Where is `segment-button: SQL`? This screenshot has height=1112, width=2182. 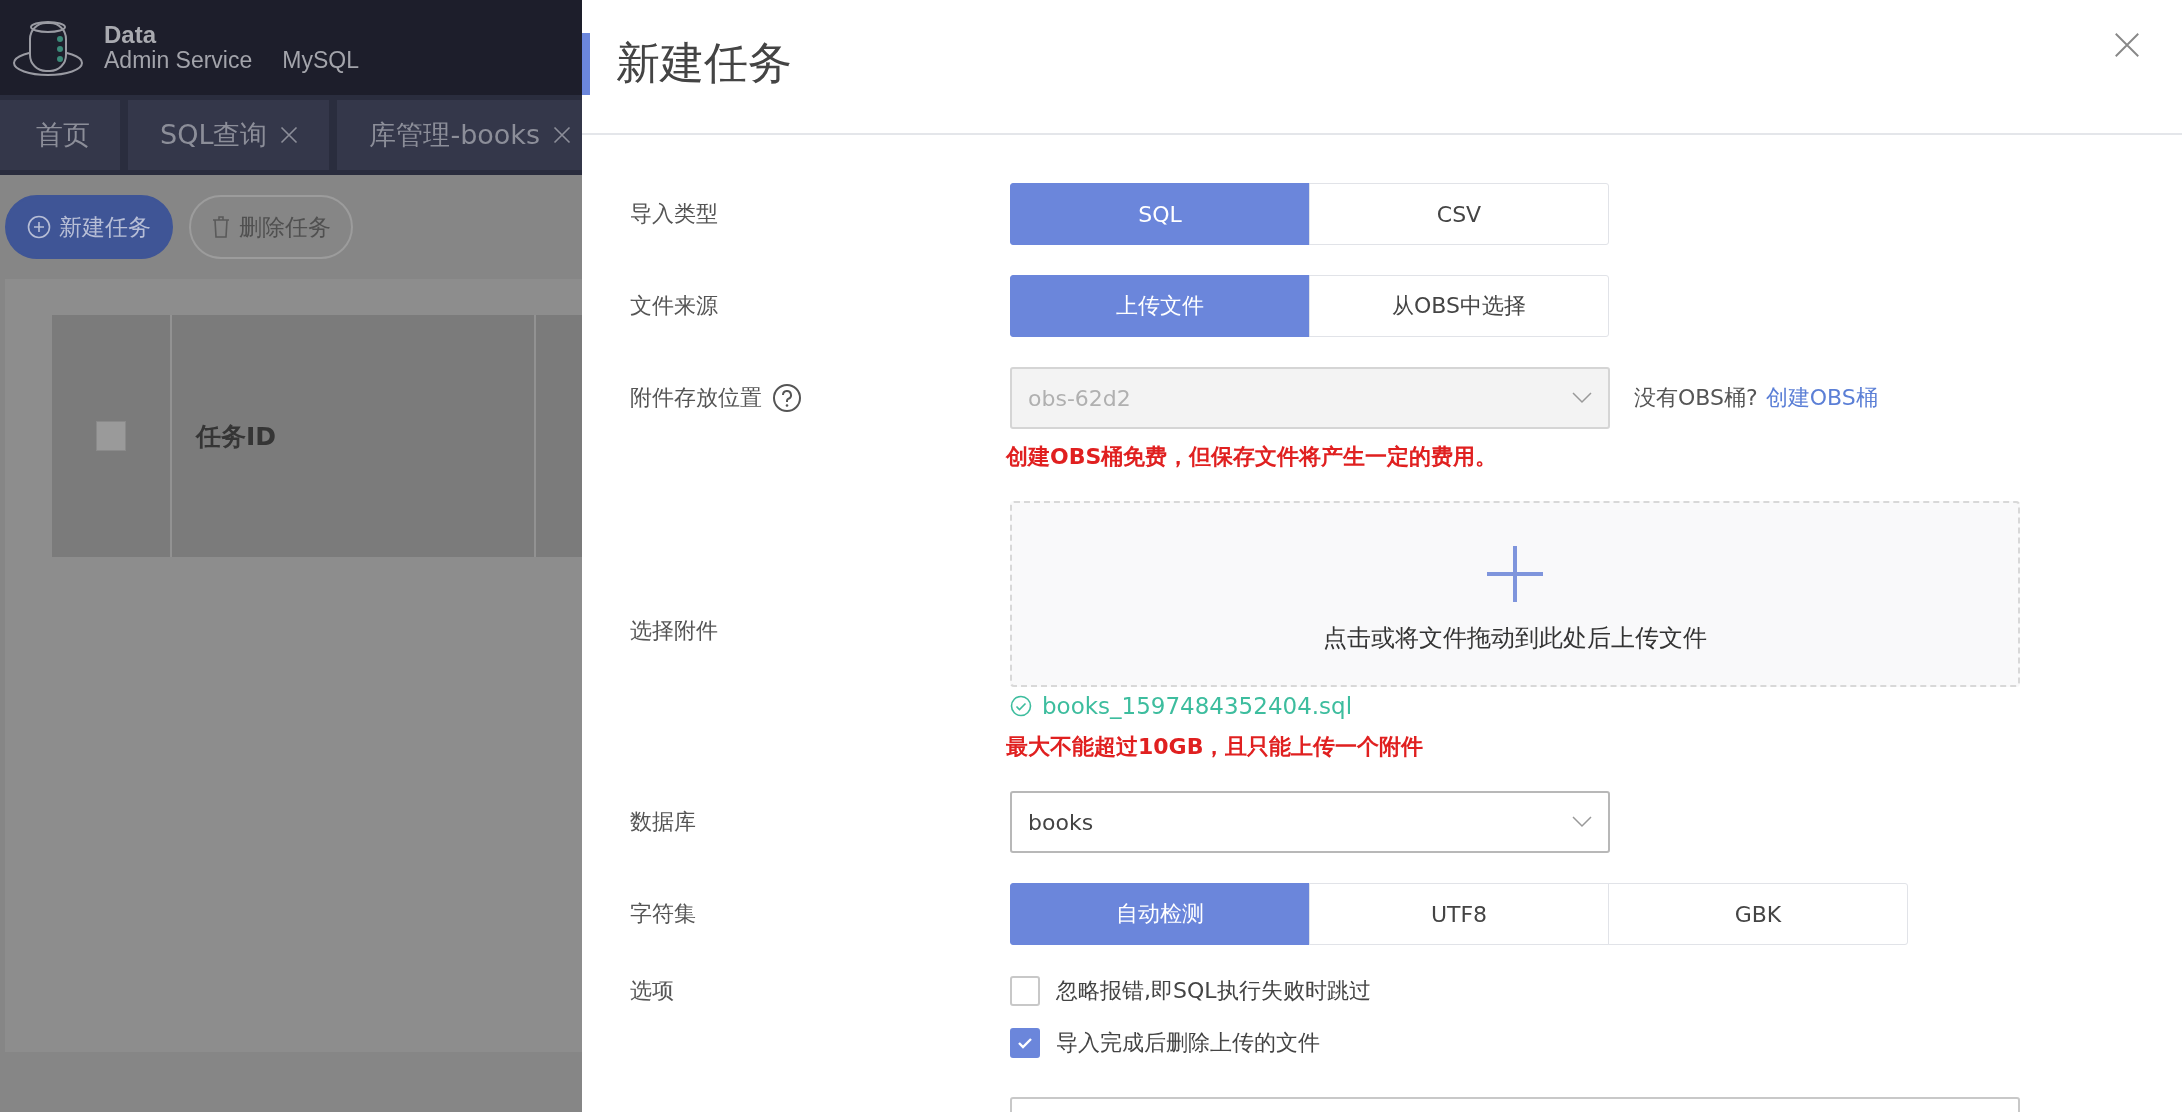 segment-button: SQL is located at coordinates (1160, 214).